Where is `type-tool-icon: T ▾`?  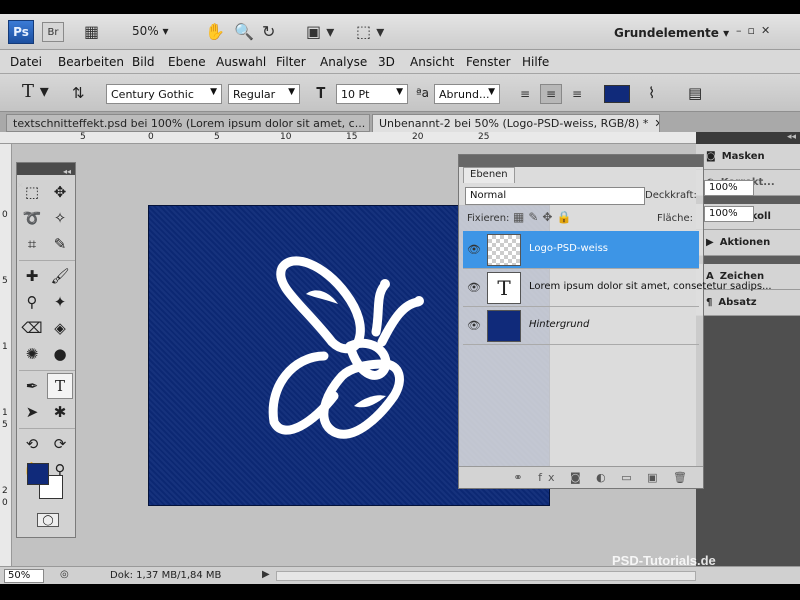 type-tool-icon: T ▾ is located at coordinates (35, 91).